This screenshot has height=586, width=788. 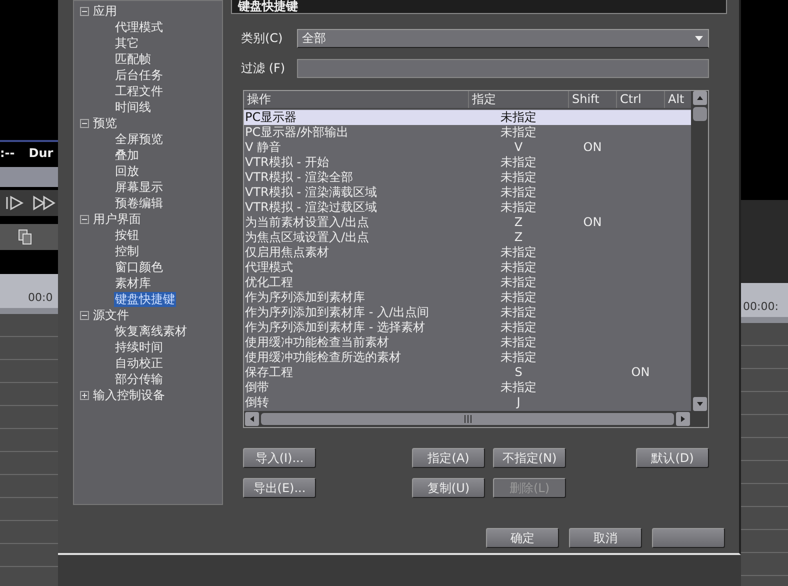 I want to click on shortcut-row: VTR模拟 - 开始 未指定, so click(x=467, y=162).